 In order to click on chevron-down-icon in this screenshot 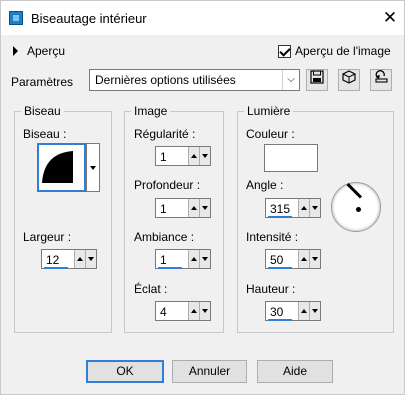, I will do `click(93, 168)`.